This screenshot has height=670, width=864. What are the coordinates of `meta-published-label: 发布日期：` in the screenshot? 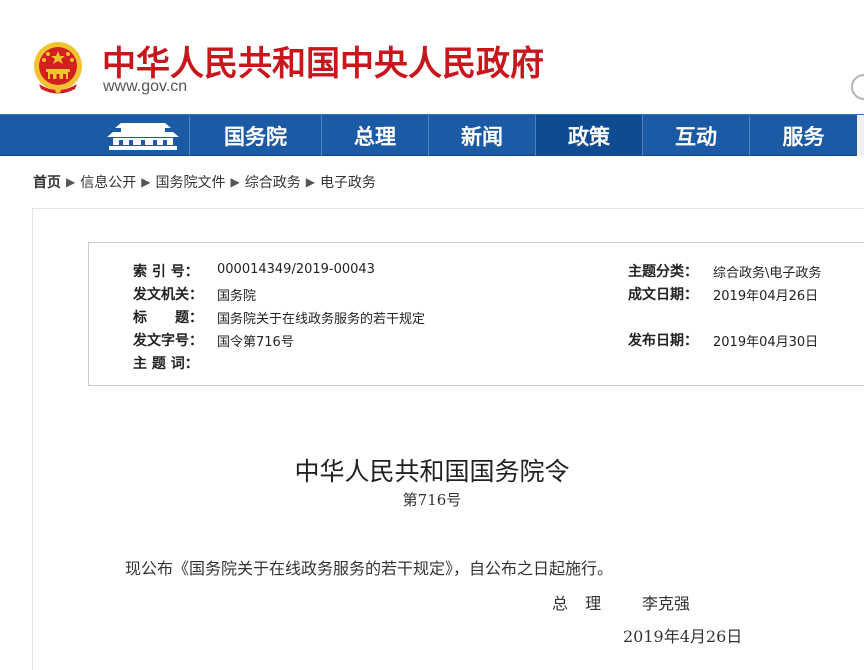 It's located at (663, 341).